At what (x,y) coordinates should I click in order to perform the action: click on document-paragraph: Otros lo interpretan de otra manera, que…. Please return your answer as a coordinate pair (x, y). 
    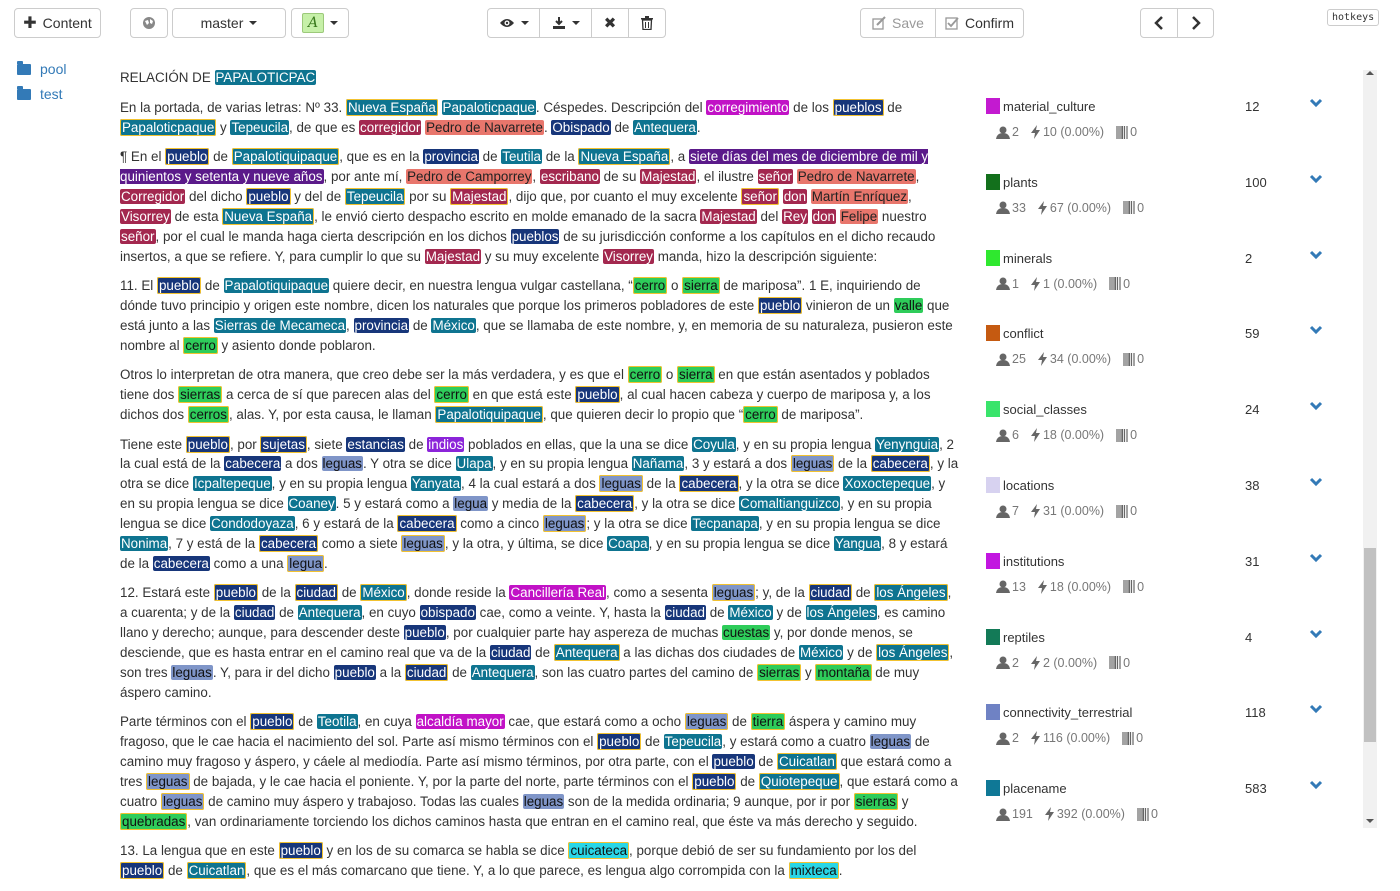
    Looking at the image, I should click on (525, 395).